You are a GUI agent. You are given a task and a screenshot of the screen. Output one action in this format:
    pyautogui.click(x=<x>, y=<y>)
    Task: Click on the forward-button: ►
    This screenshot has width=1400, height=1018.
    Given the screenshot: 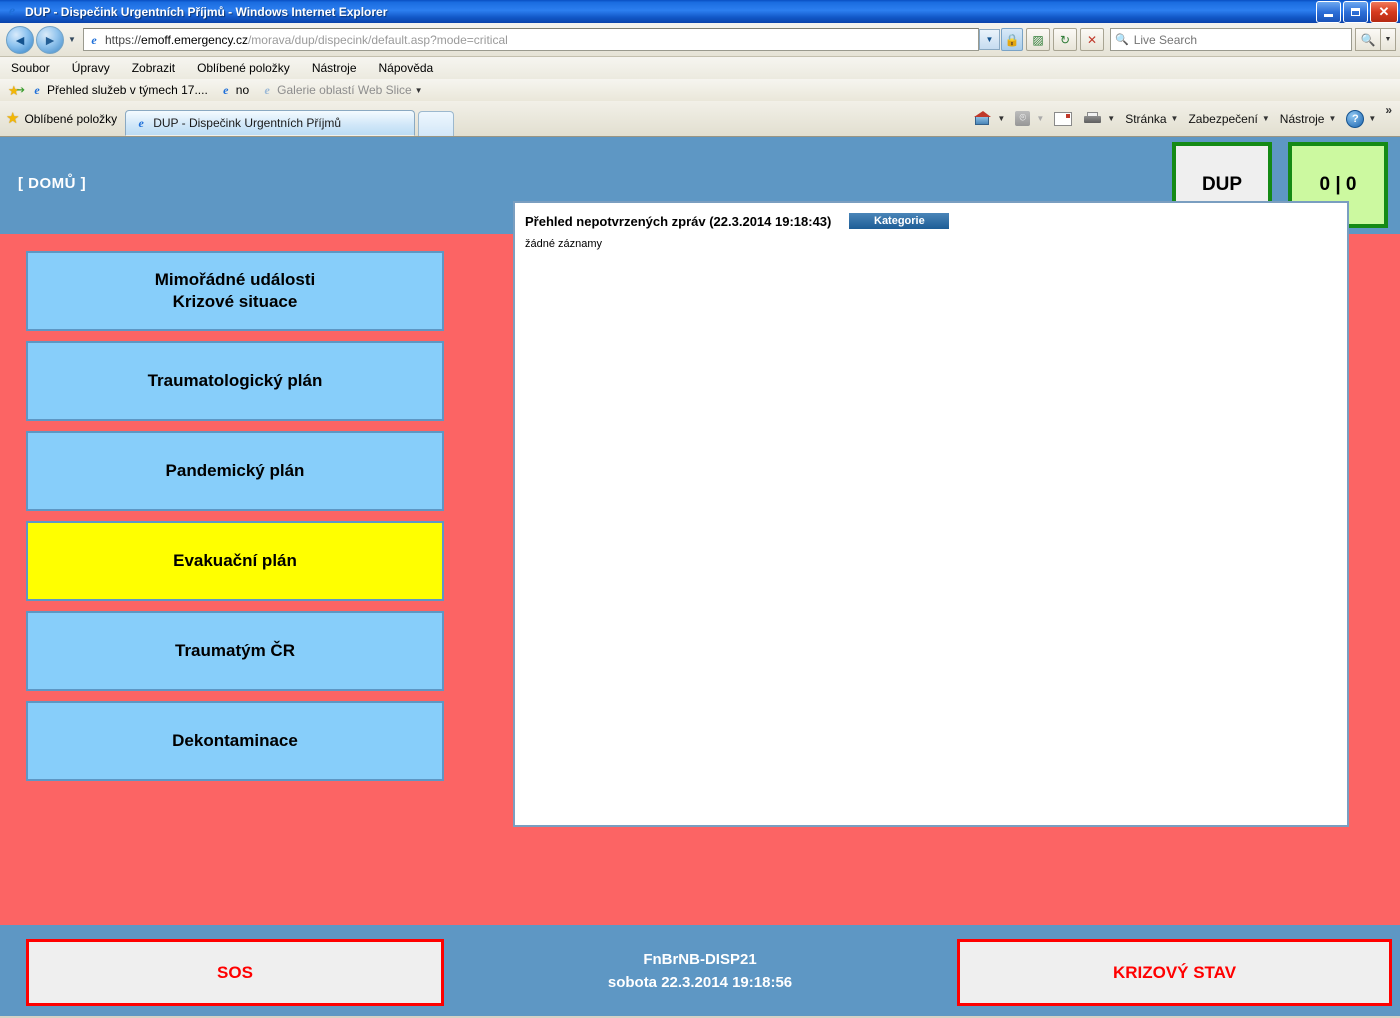 What is the action you would take?
    pyautogui.click(x=50, y=39)
    